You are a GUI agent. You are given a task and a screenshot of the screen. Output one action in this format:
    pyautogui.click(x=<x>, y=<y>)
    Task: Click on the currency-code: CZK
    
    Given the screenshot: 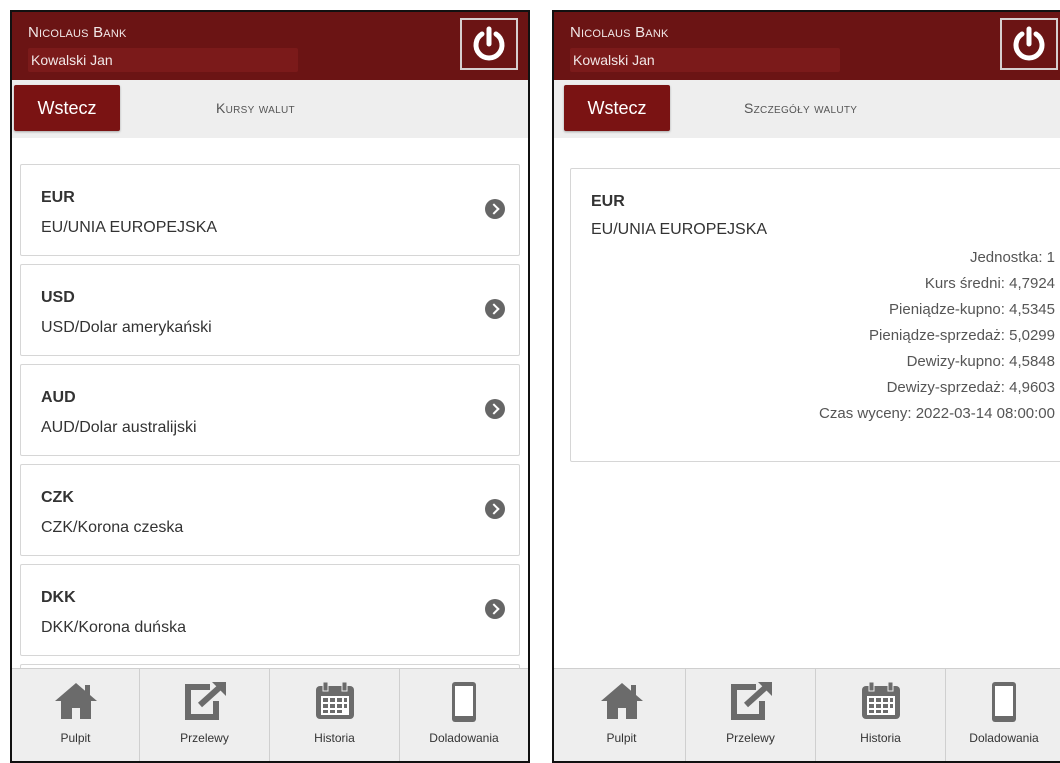 What is the action you would take?
    pyautogui.click(x=57, y=497)
    